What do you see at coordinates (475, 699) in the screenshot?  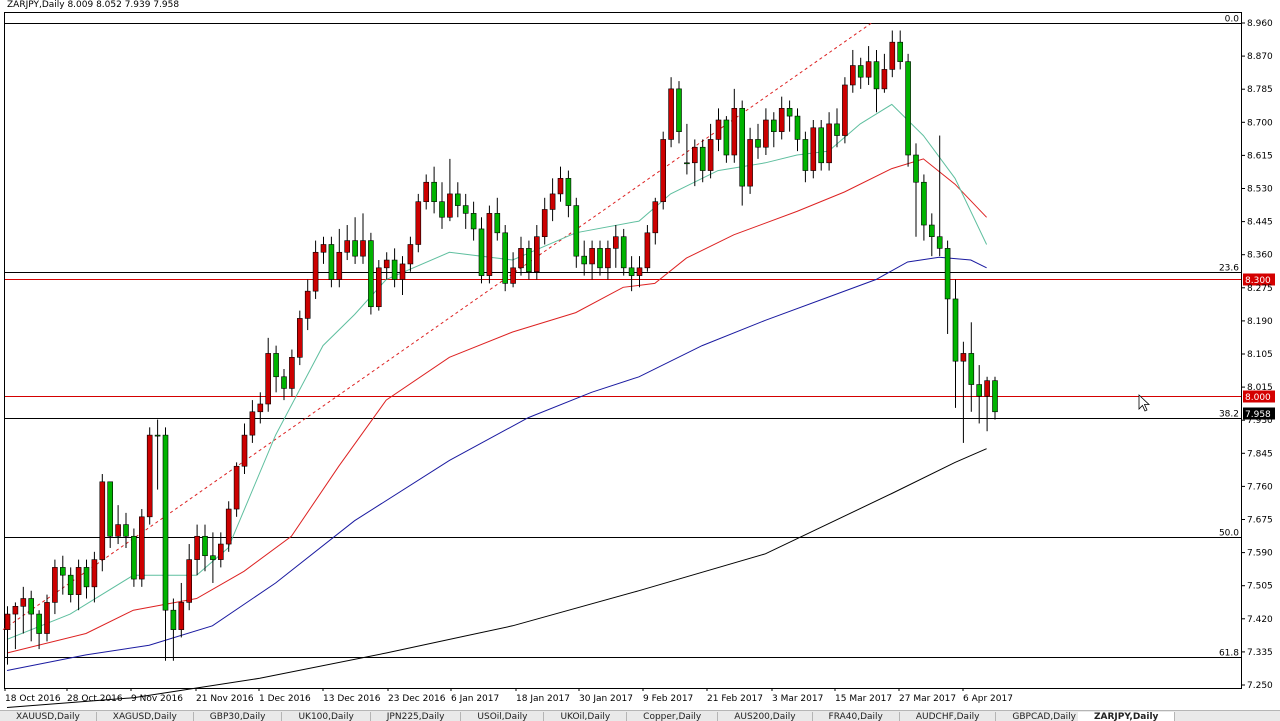 I see `x-tick-label: 6 Jan 2017` at bounding box center [475, 699].